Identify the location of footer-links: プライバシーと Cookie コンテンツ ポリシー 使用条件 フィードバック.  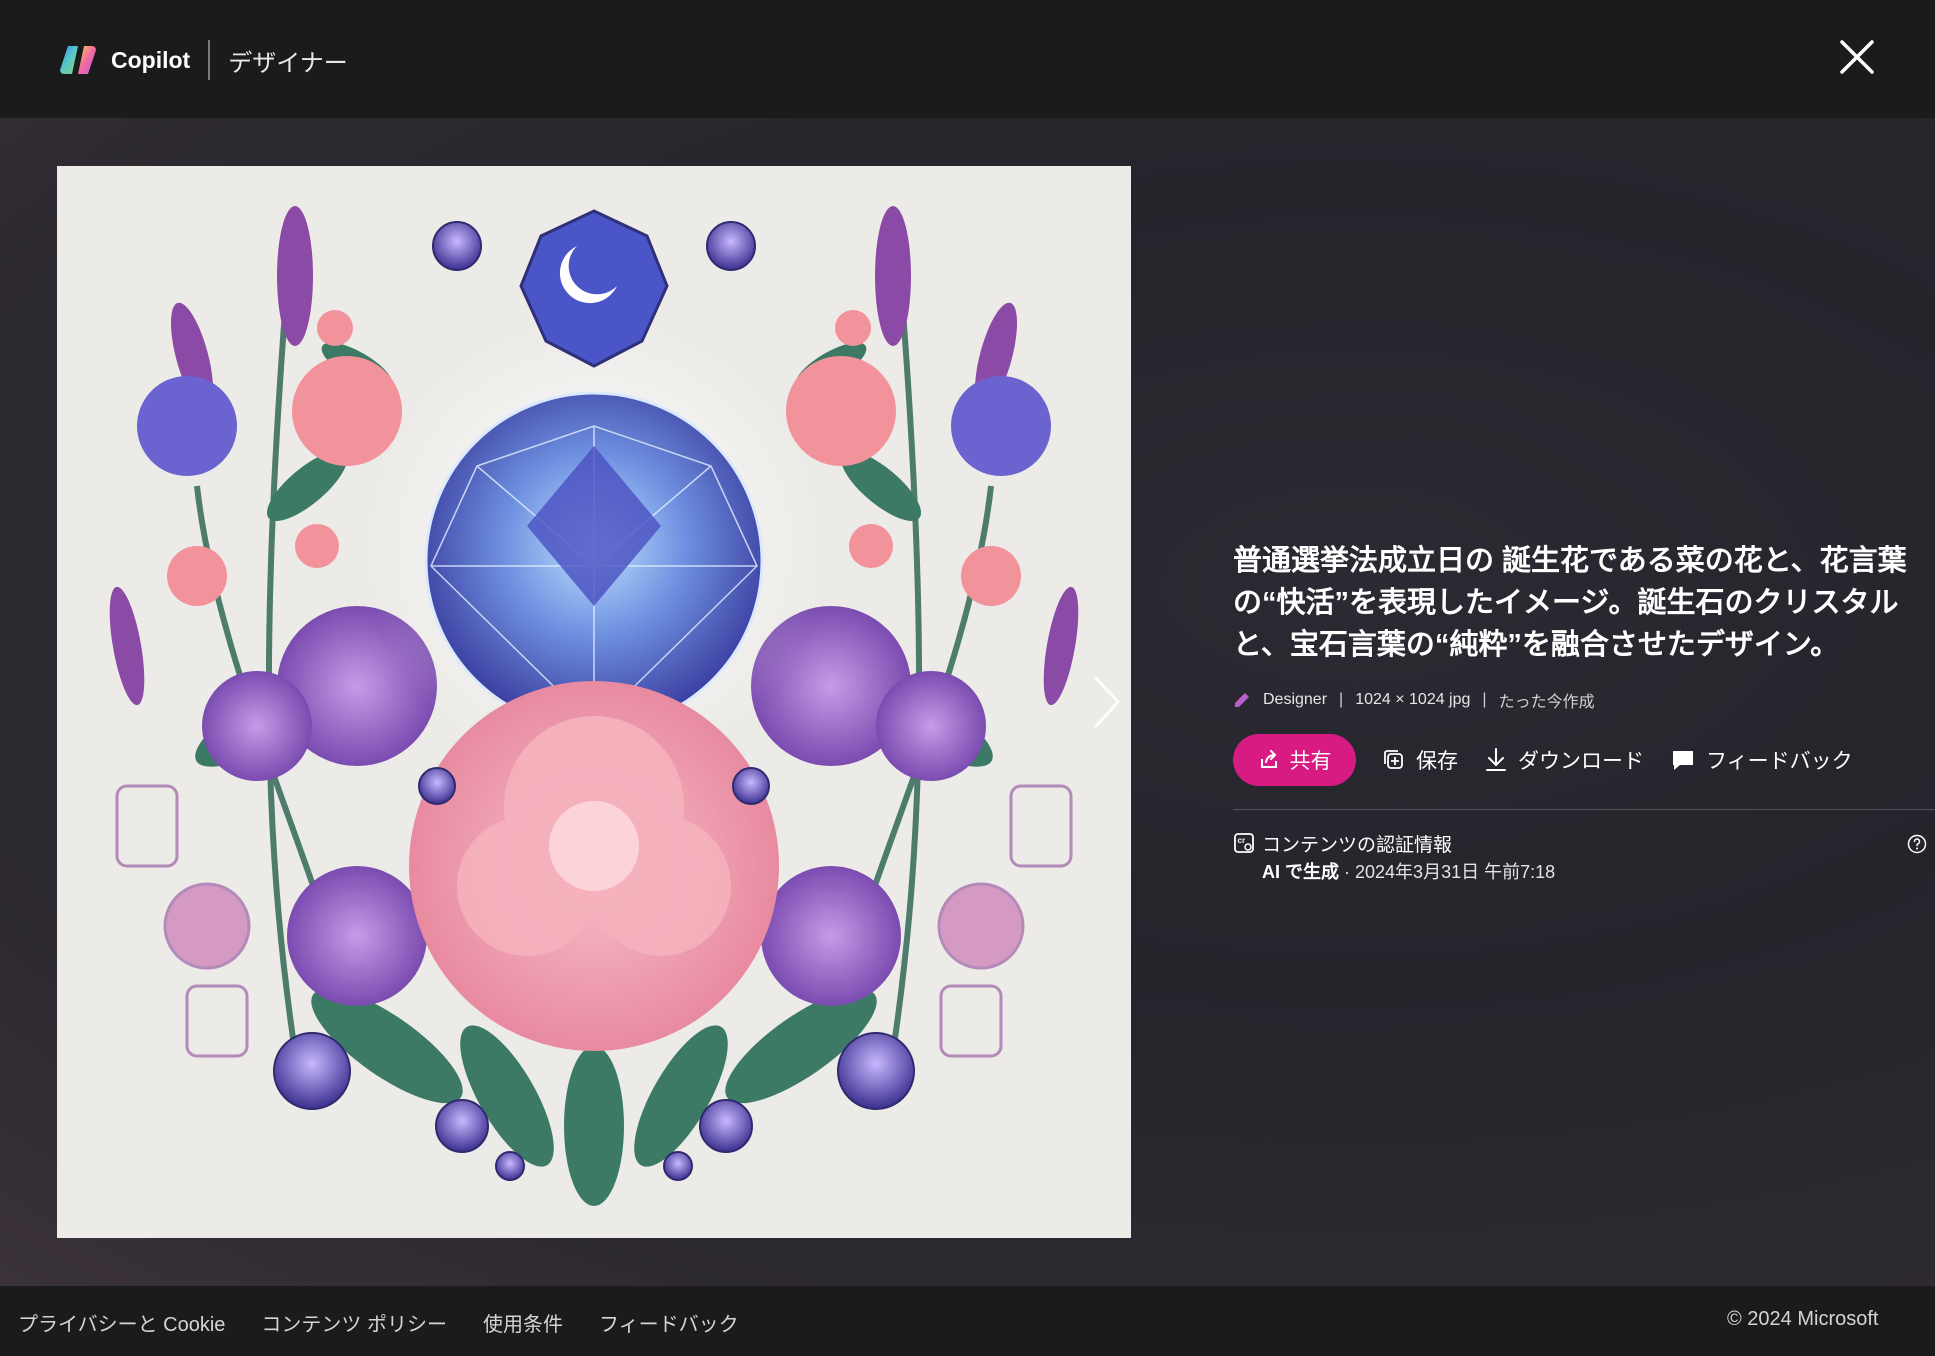
(396, 1322).